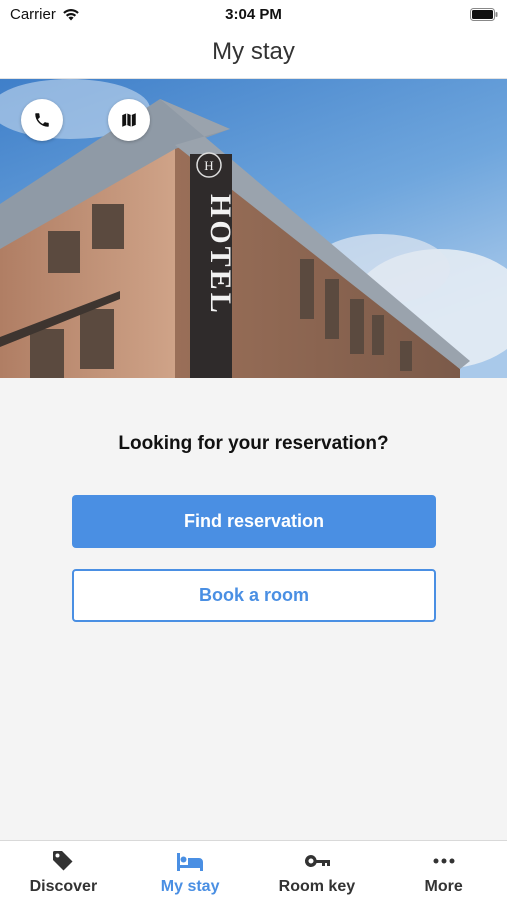  What do you see at coordinates (444, 861) in the screenshot?
I see `more-dots-icon` at bounding box center [444, 861].